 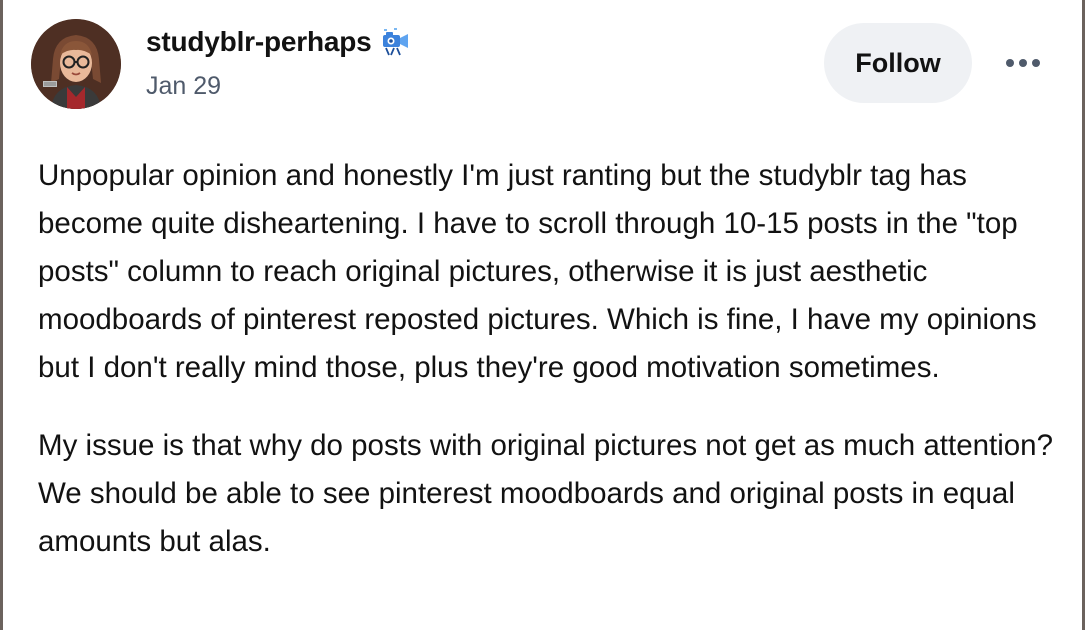 What do you see at coordinates (898, 63) in the screenshot?
I see `follow-button: Follow` at bounding box center [898, 63].